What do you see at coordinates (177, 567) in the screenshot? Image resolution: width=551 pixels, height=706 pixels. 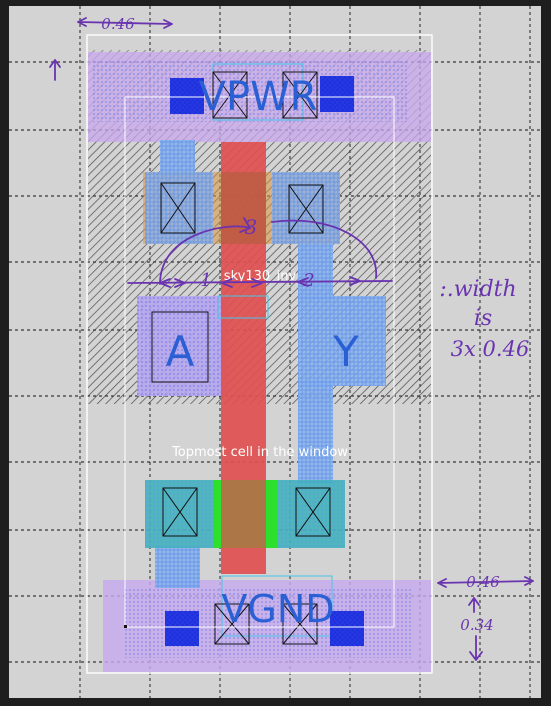 I see `li-left-bottom-pat` at bounding box center [177, 567].